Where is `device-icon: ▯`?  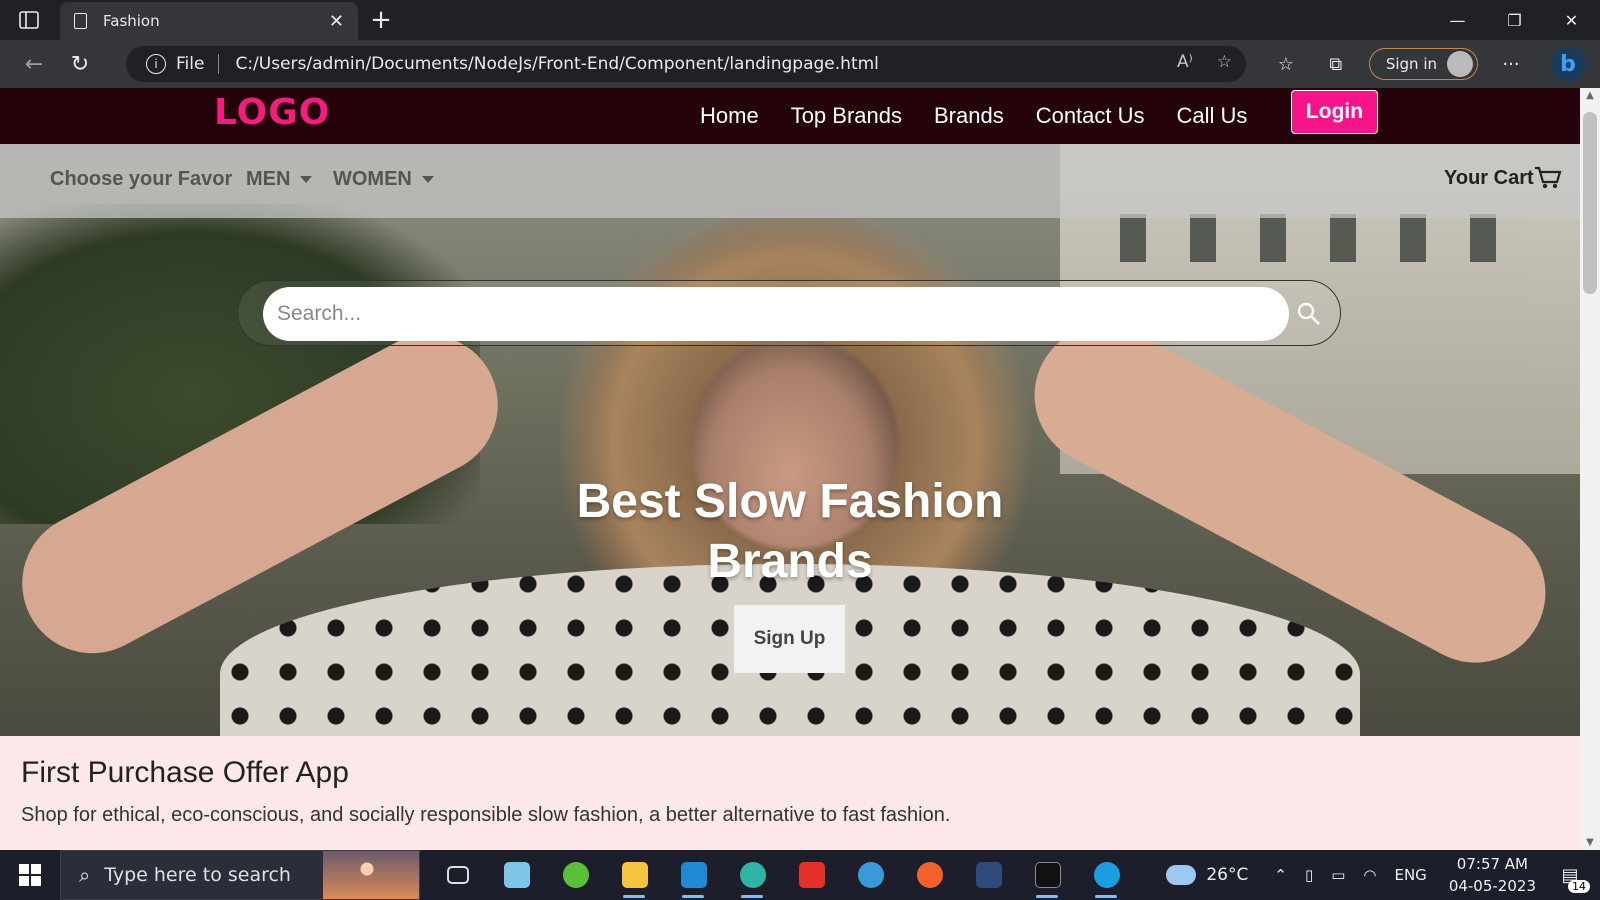 device-icon: ▯ is located at coordinates (1309, 875).